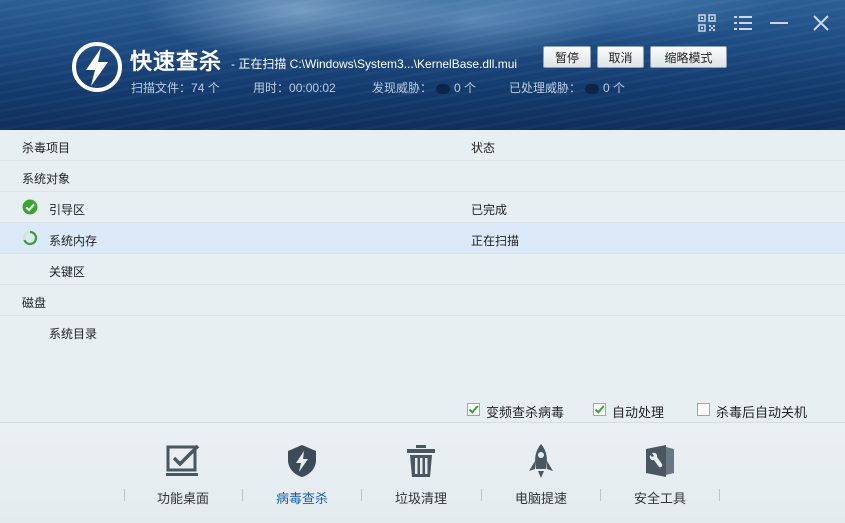  What do you see at coordinates (46, 148) in the screenshot?
I see `column-header-item: 杀毒项目` at bounding box center [46, 148].